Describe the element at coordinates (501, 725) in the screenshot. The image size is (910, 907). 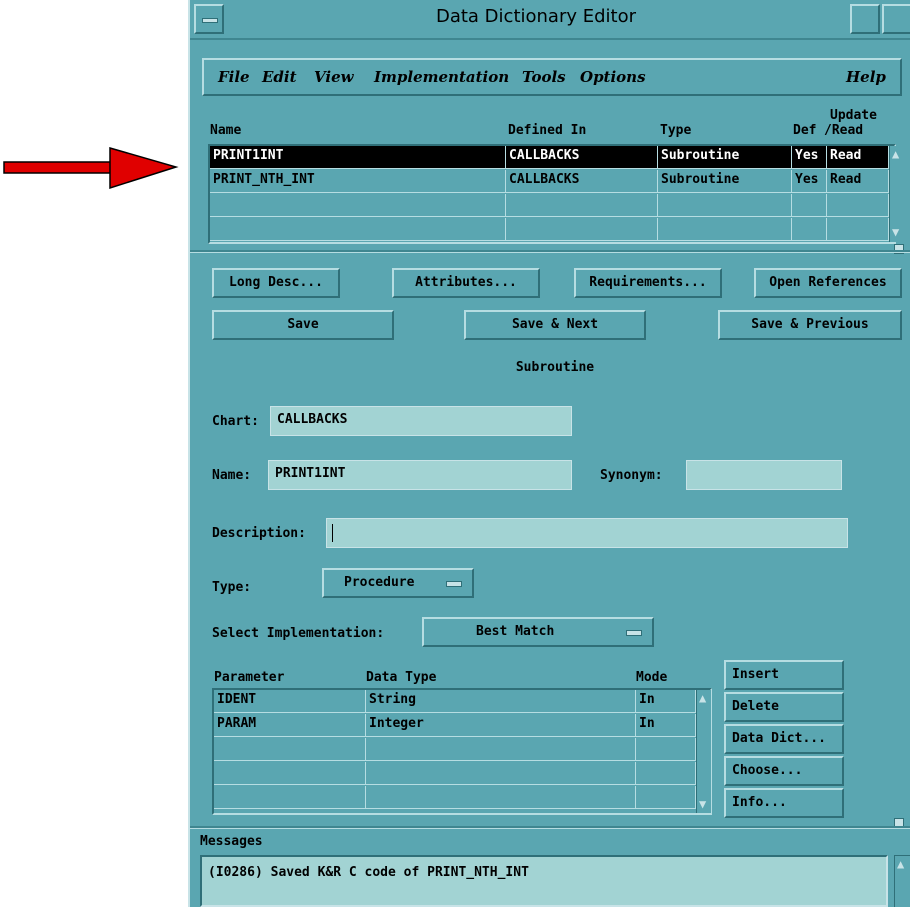
I see `param-type-cell: Integer` at that location.